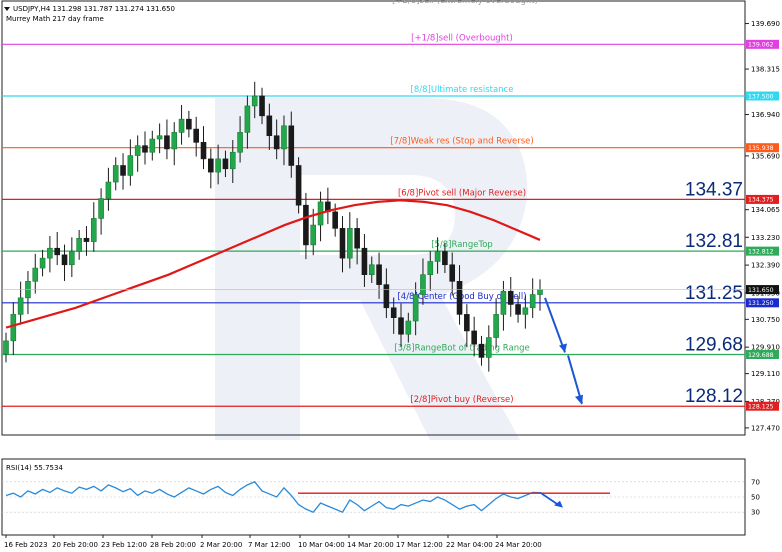 This screenshot has height=552, width=782. What do you see at coordinates (321, 545) in the screenshot?
I see `time-tick-label: 10 Mar 04:00` at bounding box center [321, 545].